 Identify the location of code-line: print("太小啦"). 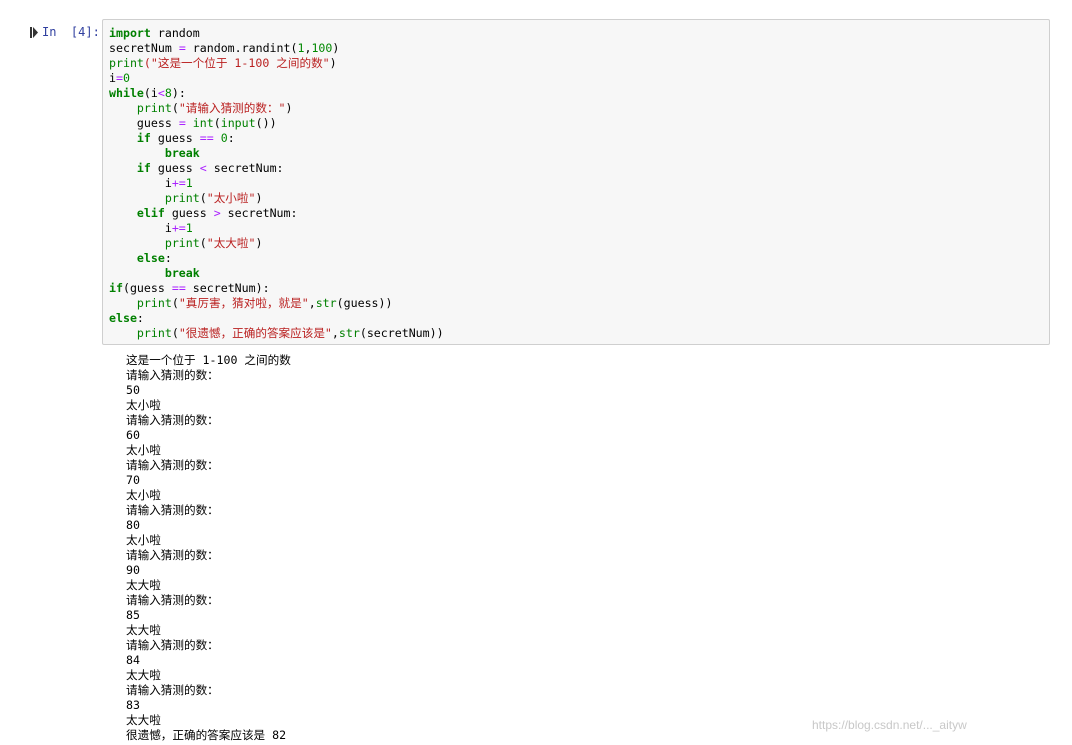
(276, 198).